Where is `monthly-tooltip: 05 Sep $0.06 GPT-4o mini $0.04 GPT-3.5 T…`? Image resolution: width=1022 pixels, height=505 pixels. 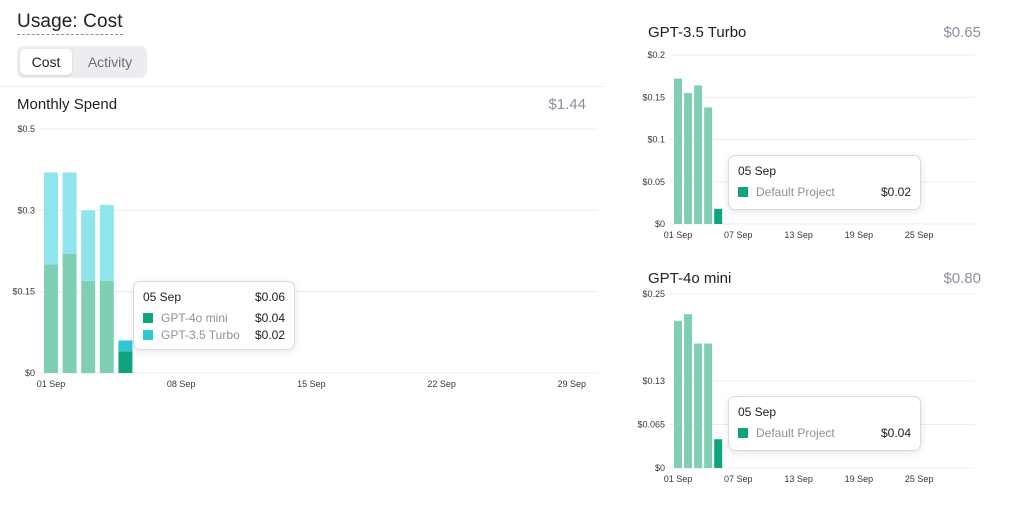
monthly-tooltip: 05 Sep $0.06 GPT-4o mini $0.04 GPT-3.5 T… is located at coordinates (214, 315).